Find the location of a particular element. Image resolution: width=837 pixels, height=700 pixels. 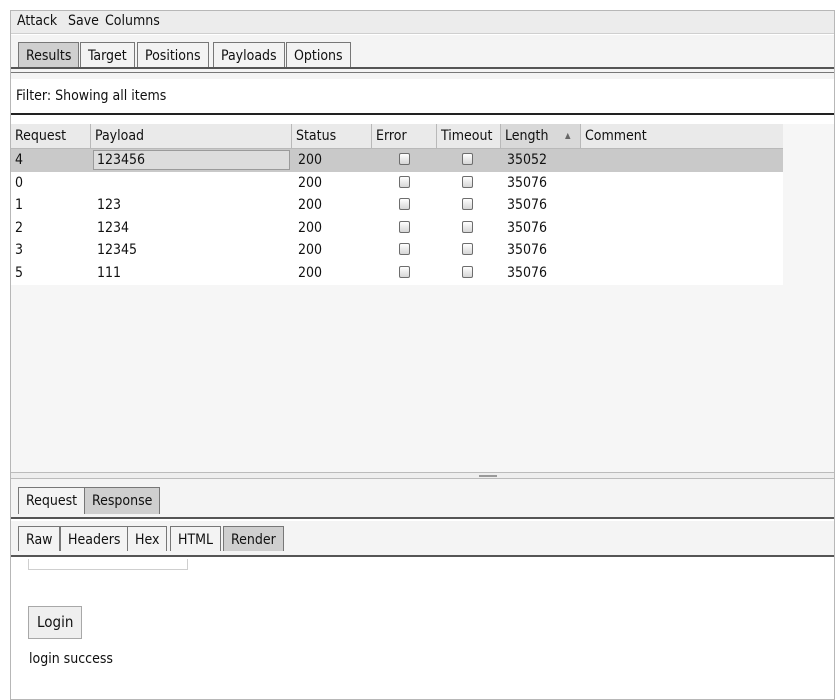

password-input is located at coordinates (108, 564).